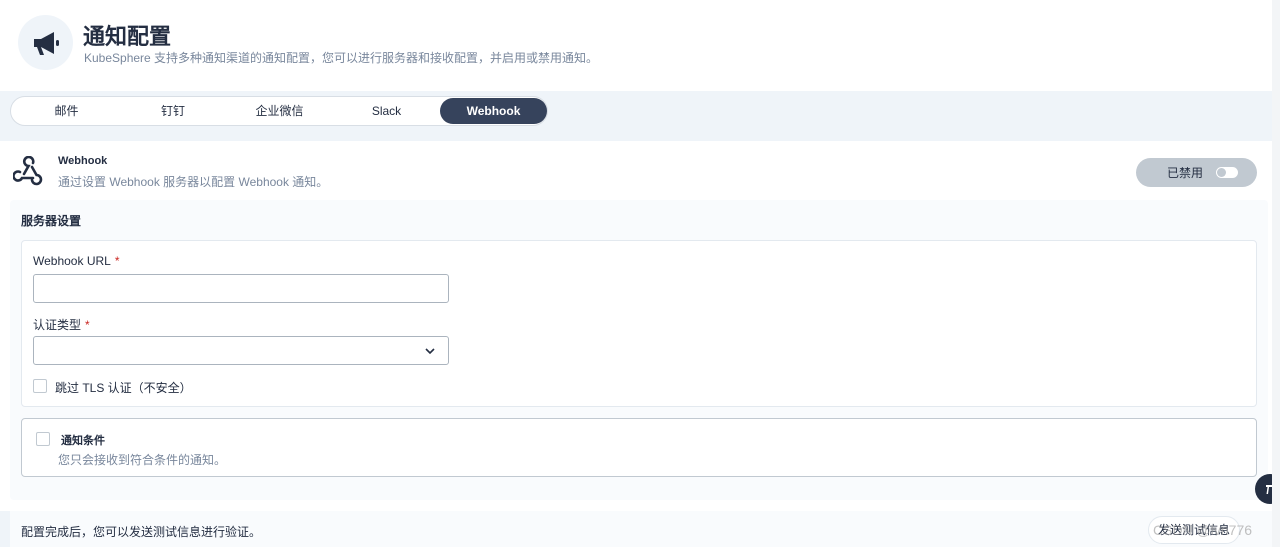  I want to click on auth-type-label: 认证类型 *, so click(61, 324).